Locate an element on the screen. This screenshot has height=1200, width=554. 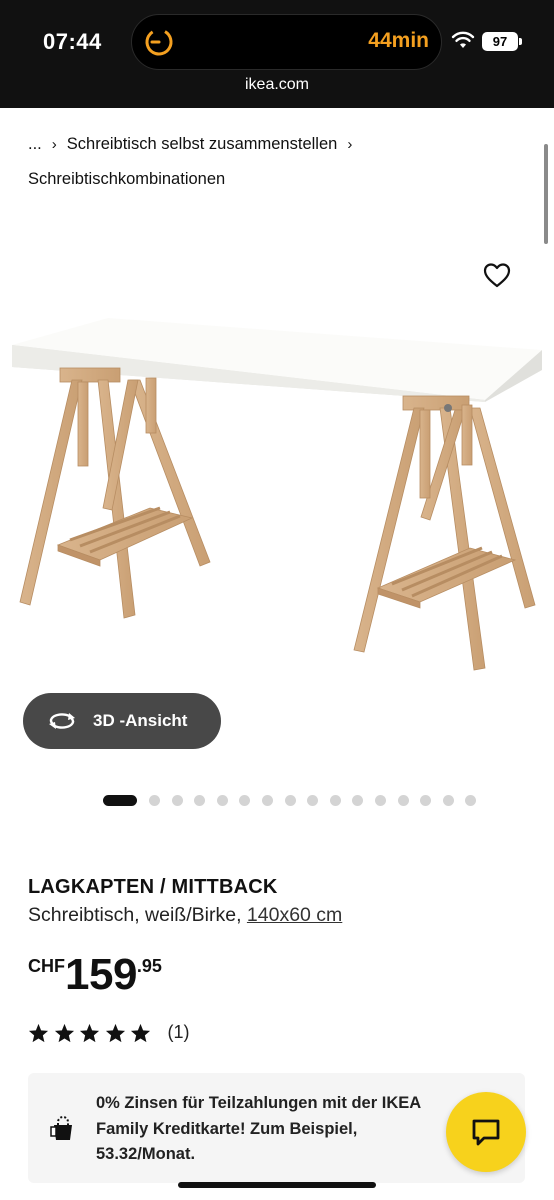
product-price: CHF 159 .95 is located at coordinates (95, 975).